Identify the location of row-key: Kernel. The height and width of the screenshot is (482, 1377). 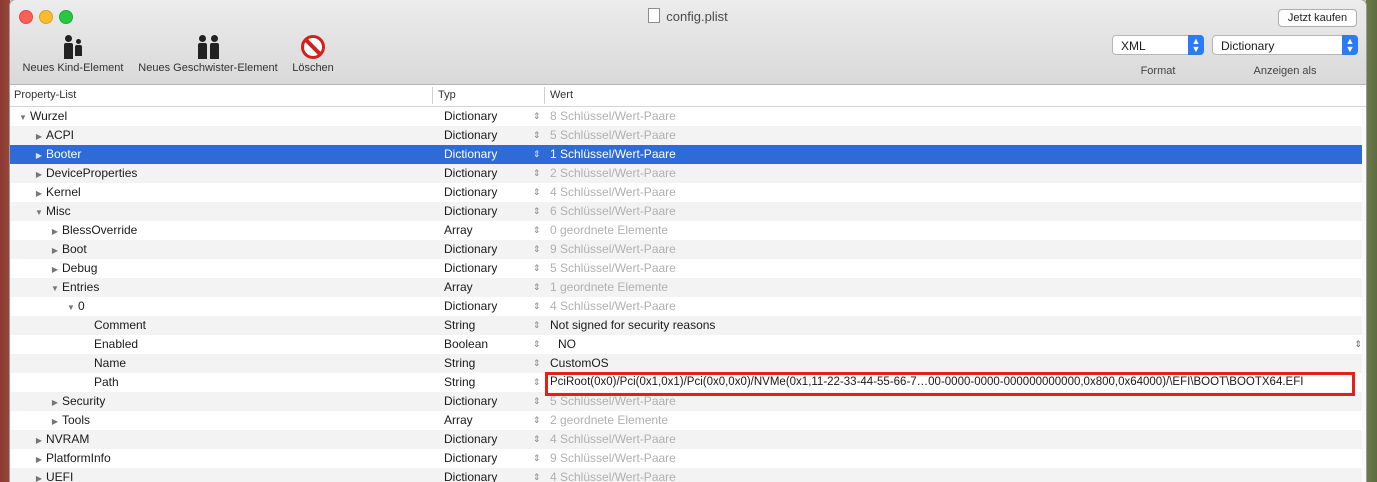
(63, 192).